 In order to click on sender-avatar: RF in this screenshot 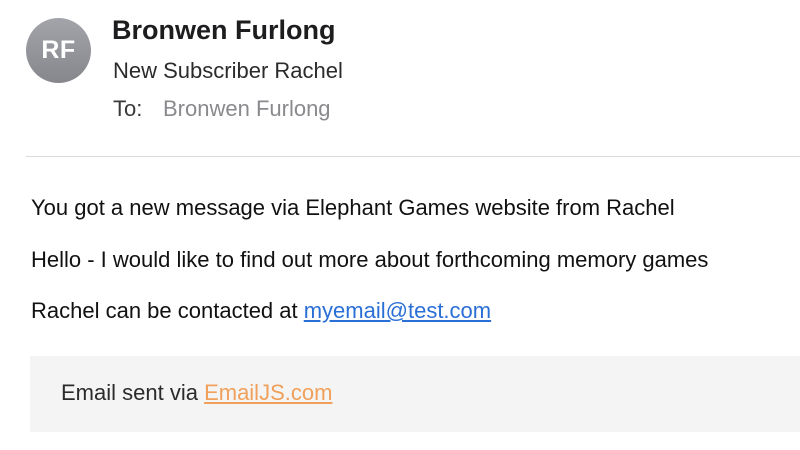, I will do `click(58, 50)`.